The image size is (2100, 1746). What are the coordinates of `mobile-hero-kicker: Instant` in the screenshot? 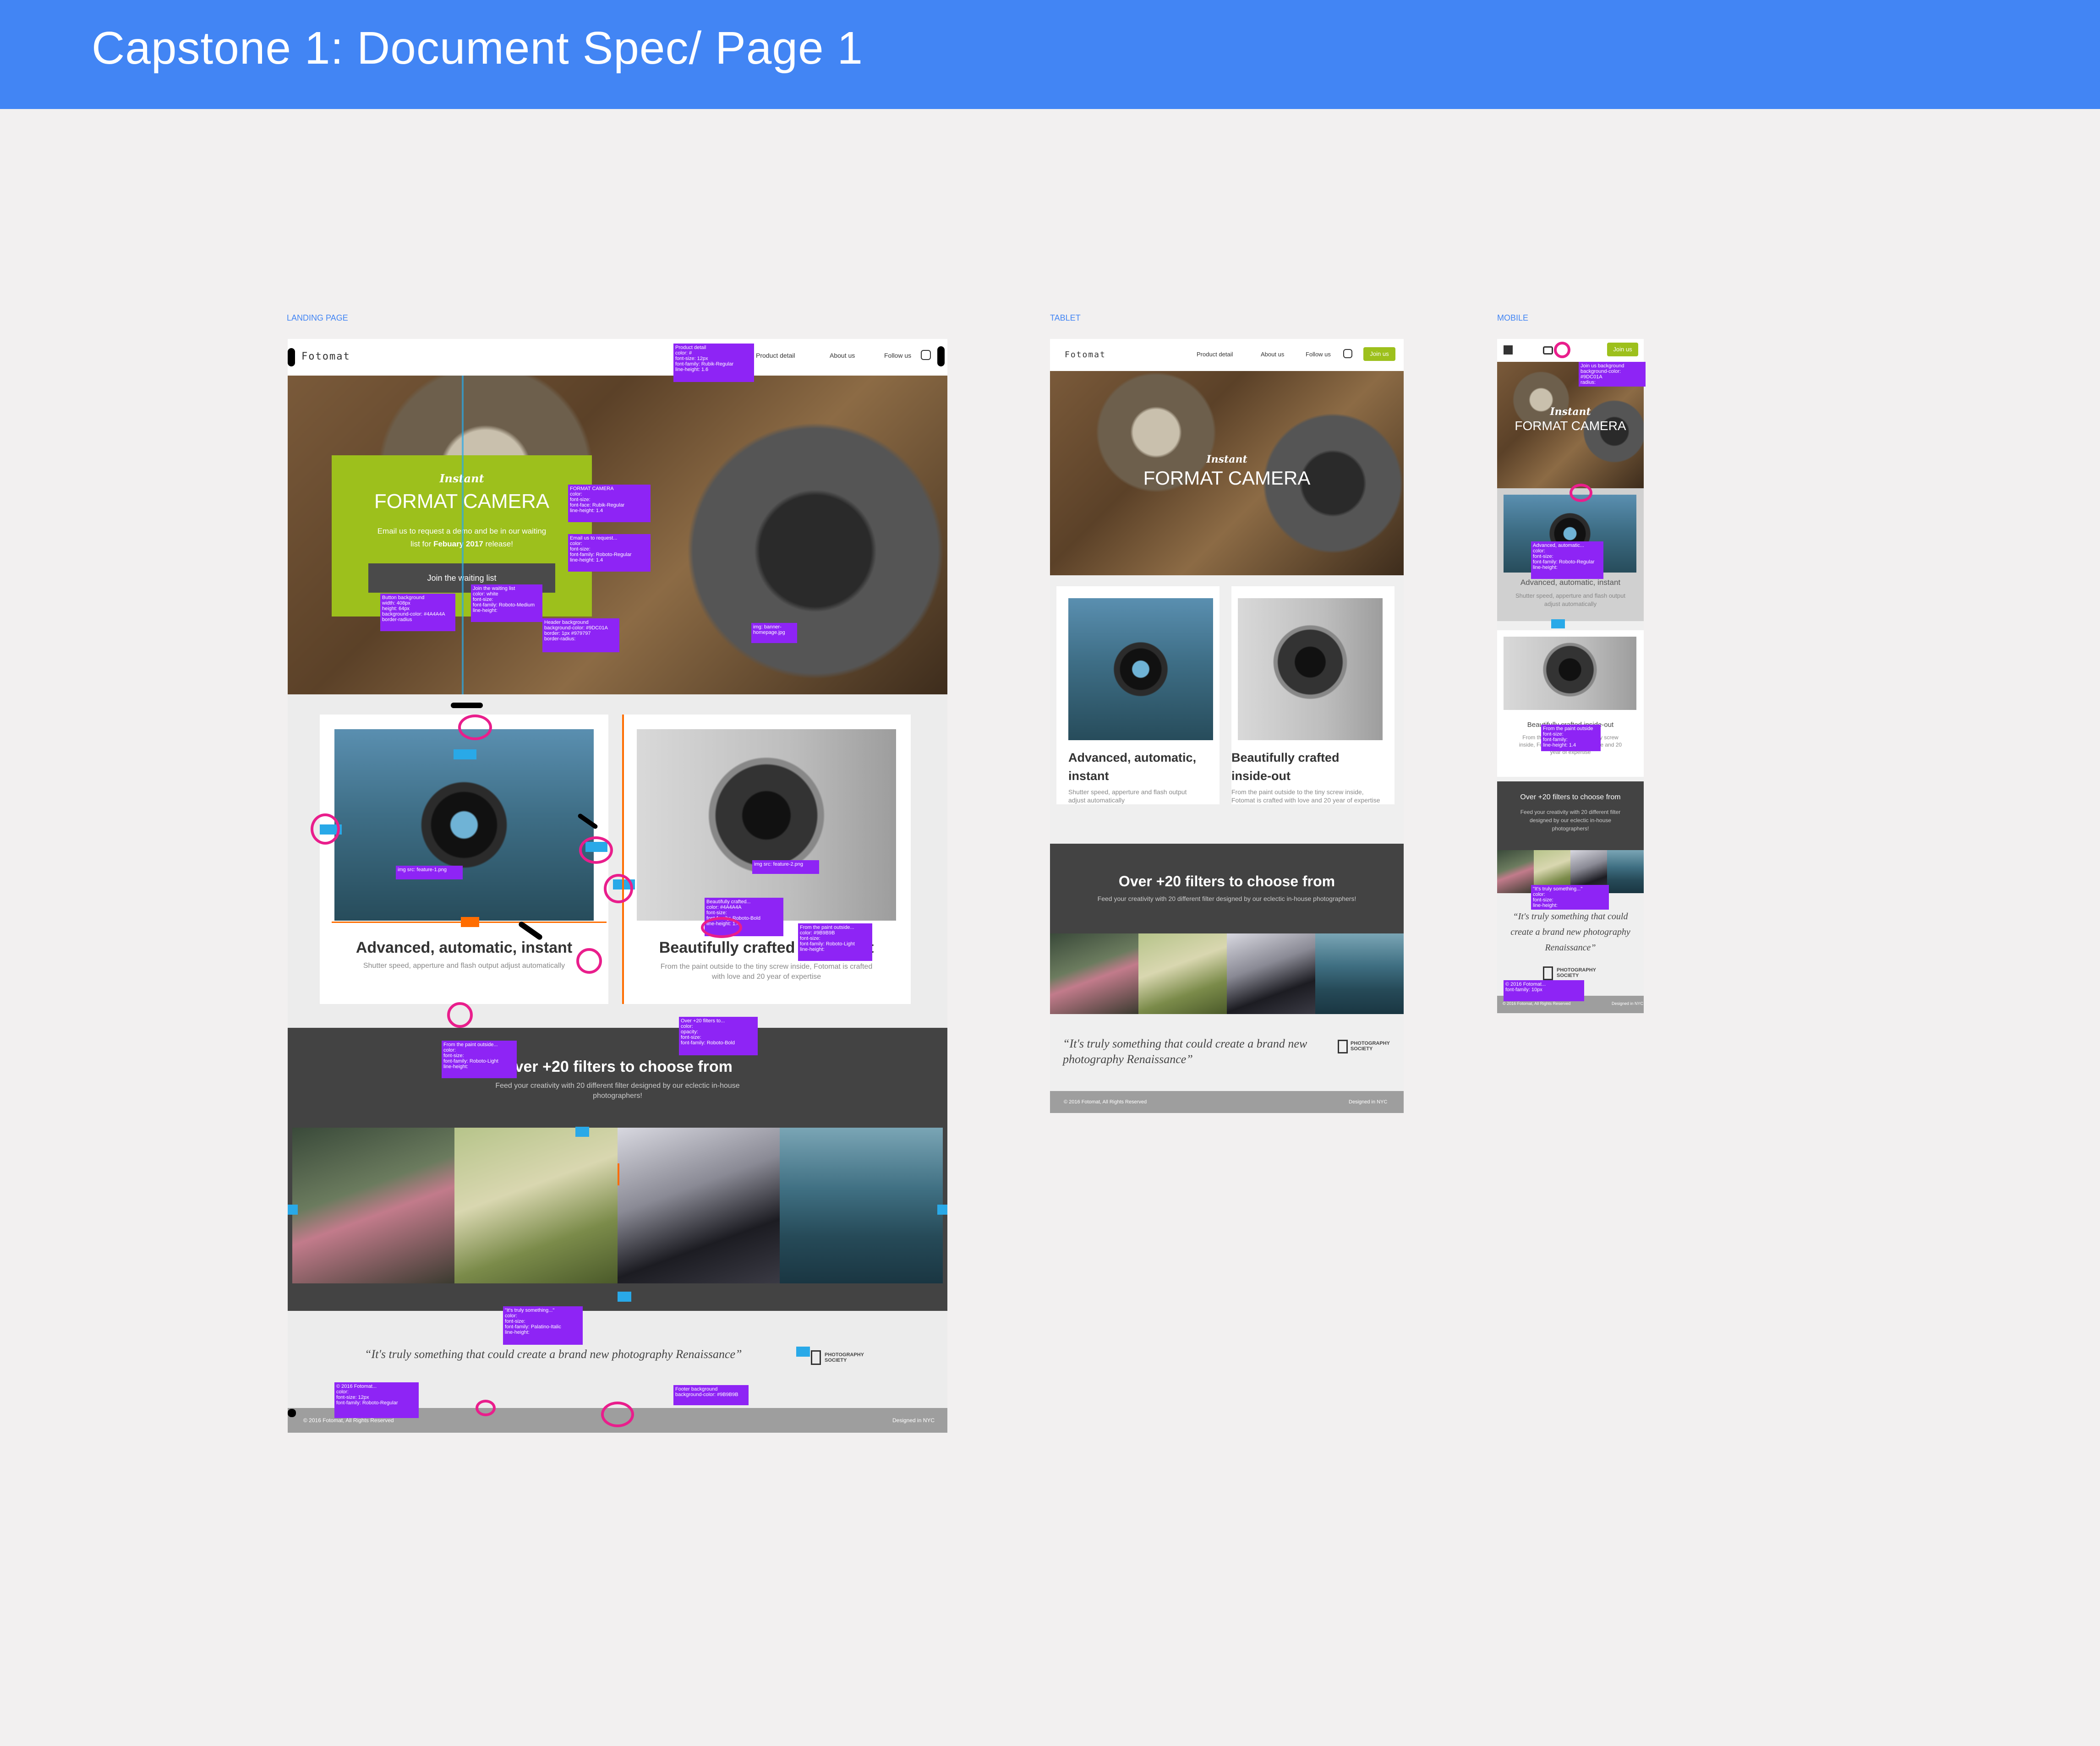 It's located at (1570, 412).